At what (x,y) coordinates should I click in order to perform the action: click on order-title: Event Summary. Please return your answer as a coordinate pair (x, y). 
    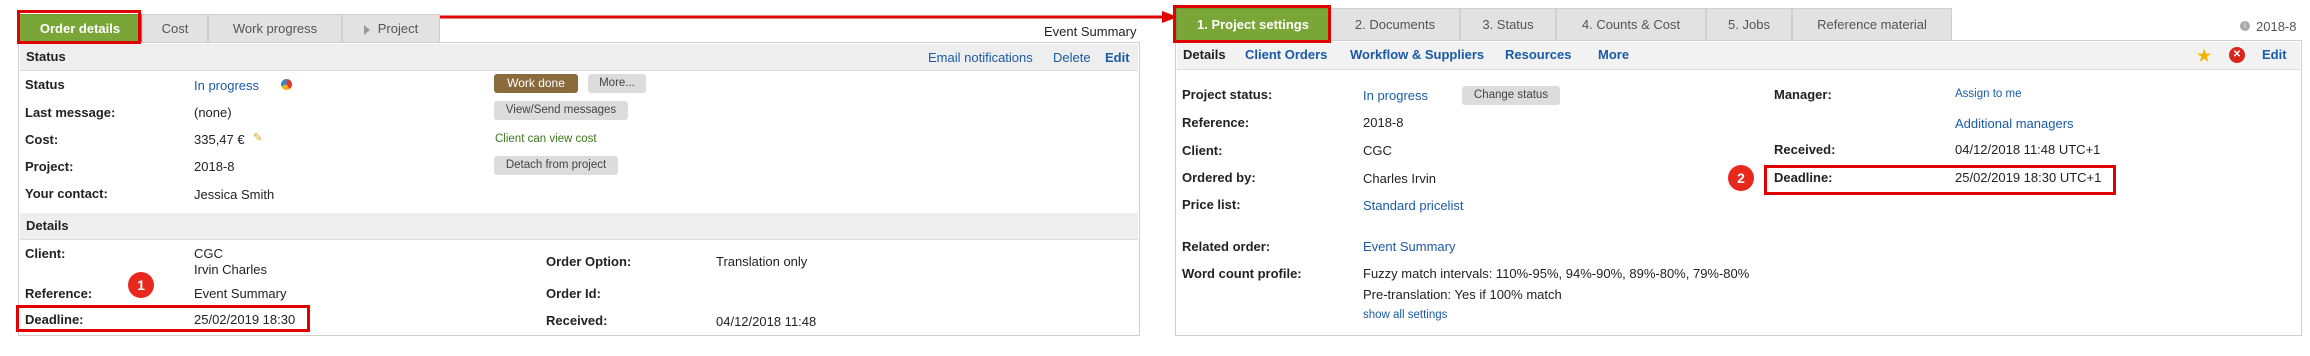
    Looking at the image, I should click on (1090, 31).